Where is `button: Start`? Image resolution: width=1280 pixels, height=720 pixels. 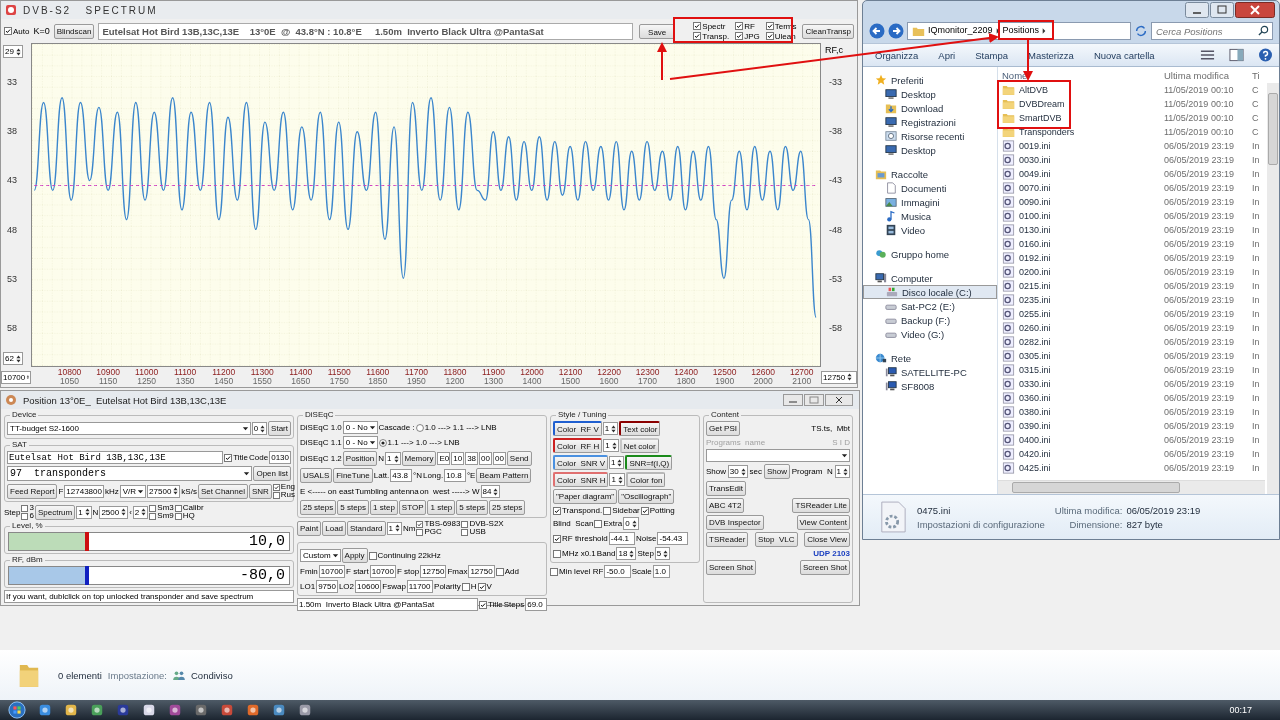
button: Start is located at coordinates (279, 428).